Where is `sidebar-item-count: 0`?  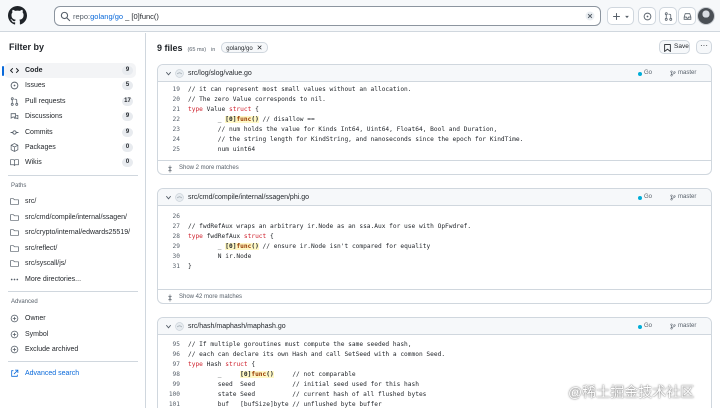
sidebar-item-count: 0 is located at coordinates (127, 162).